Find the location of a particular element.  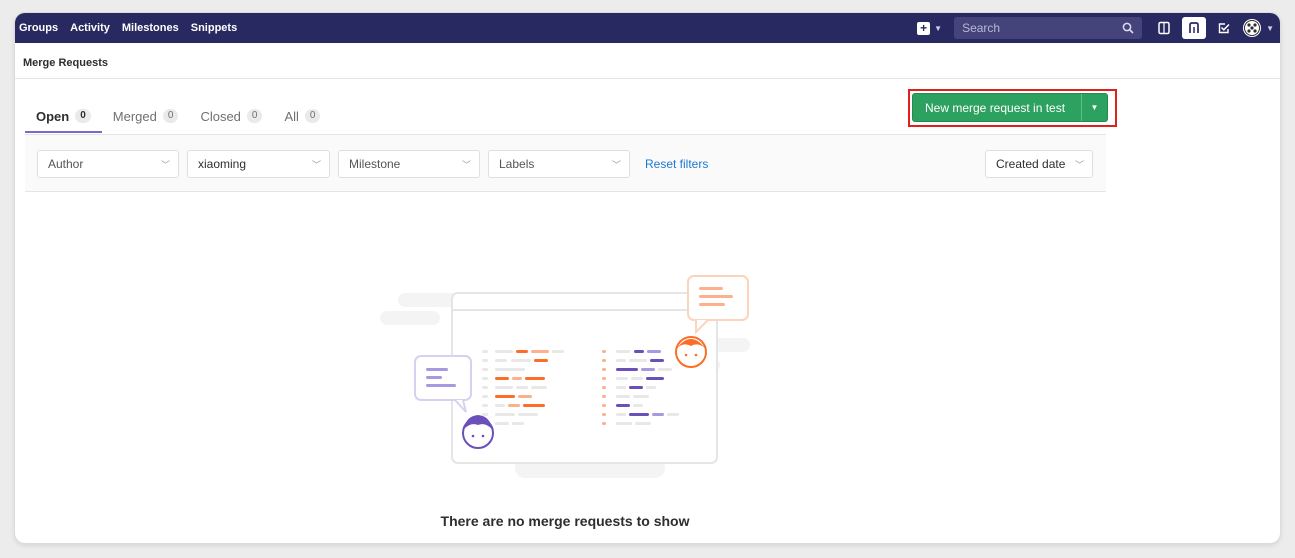

labels-dropdown-value: Labels is located at coordinates (517, 164).